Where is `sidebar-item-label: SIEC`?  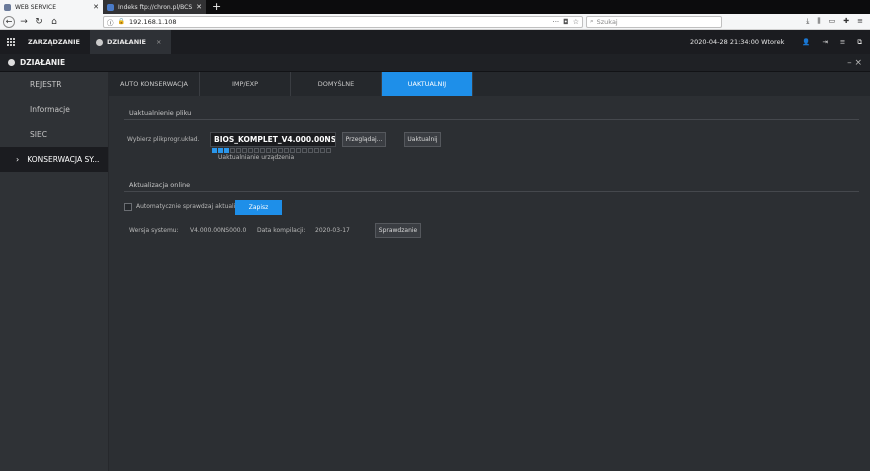
sidebar-item-label: SIEC is located at coordinates (38, 134).